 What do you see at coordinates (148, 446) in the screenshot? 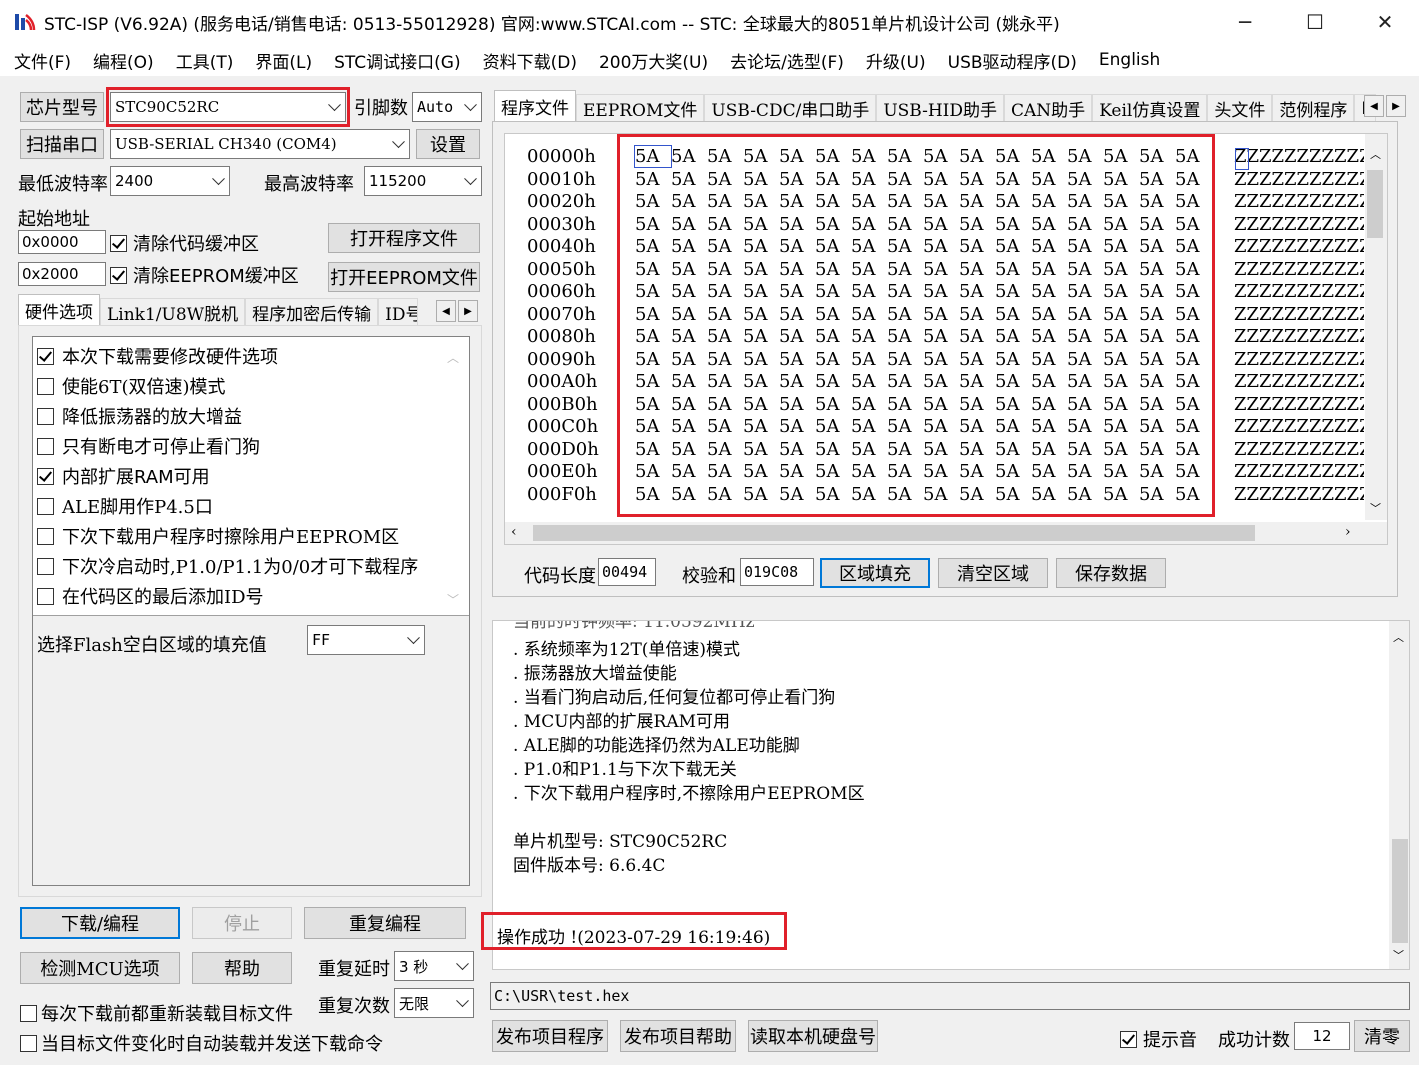
I see `option-watchdog-power: 只有断电才可停止看门狗` at bounding box center [148, 446].